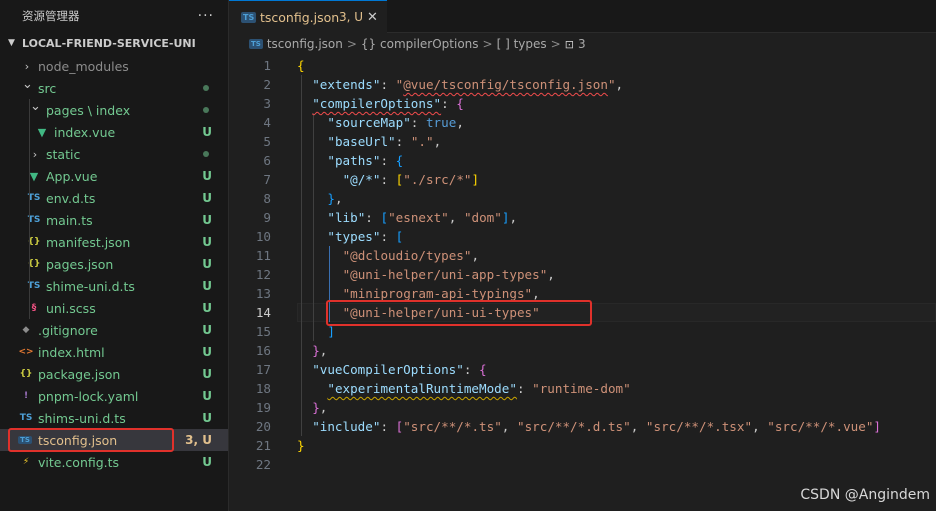  Describe the element at coordinates (365, 236) in the screenshot. I see `code-line: "types": [` at that location.